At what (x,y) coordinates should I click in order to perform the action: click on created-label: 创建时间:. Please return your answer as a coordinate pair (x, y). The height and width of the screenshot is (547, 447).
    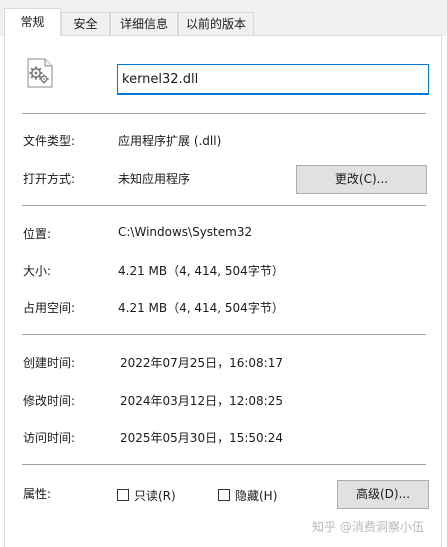
    Looking at the image, I should click on (49, 363).